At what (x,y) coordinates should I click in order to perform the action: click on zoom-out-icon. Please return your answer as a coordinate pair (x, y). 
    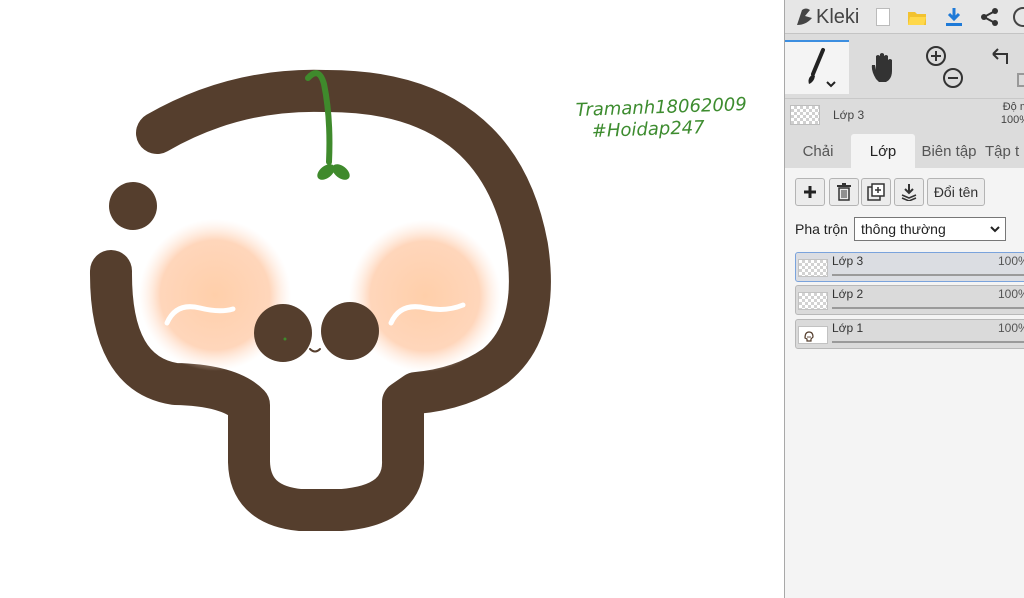
    Looking at the image, I should click on (953, 78).